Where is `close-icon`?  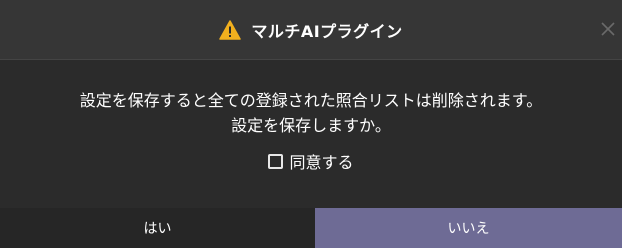
close-icon is located at coordinates (608, 29).